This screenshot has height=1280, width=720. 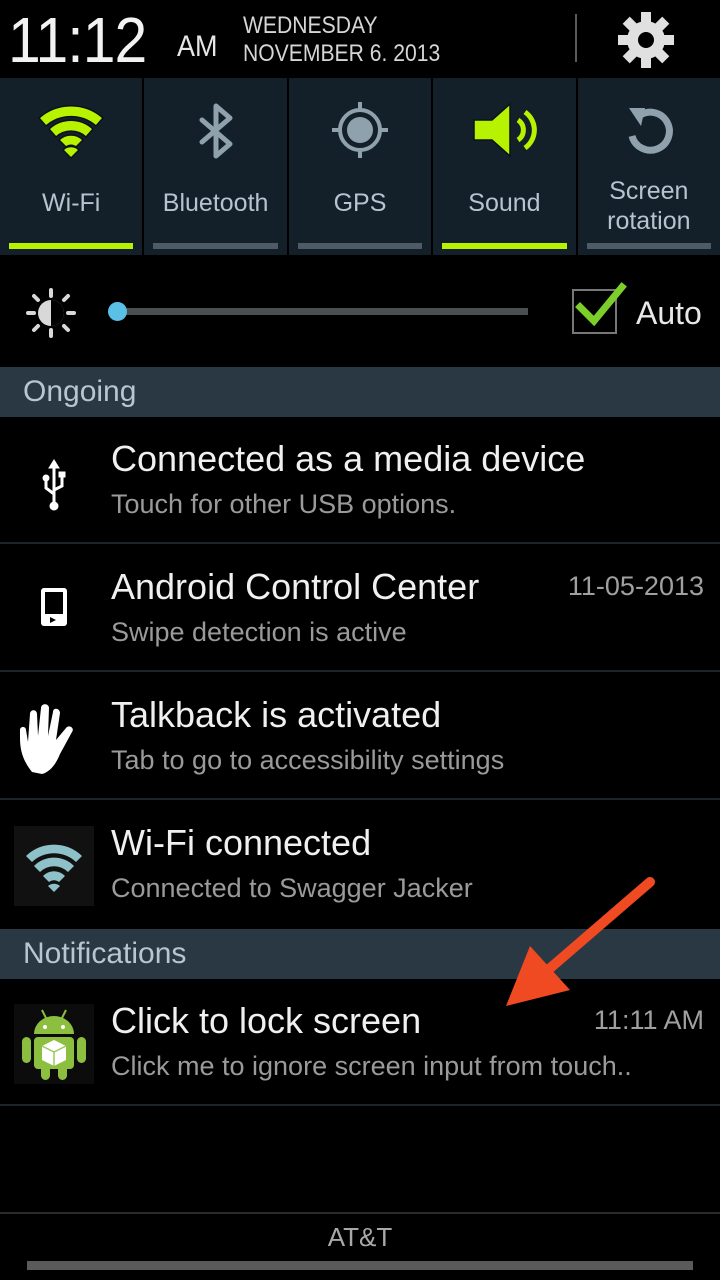 I want to click on footer-divider, so click(x=360, y=1213).